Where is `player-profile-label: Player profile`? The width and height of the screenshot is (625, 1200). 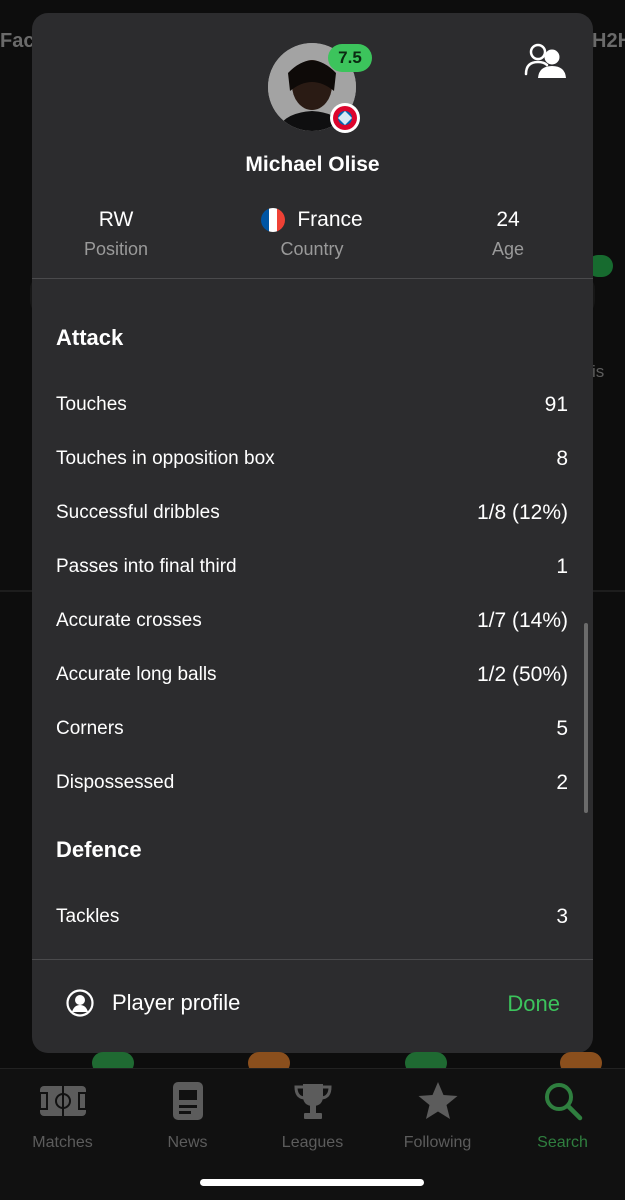 player-profile-label: Player profile is located at coordinates (176, 1002).